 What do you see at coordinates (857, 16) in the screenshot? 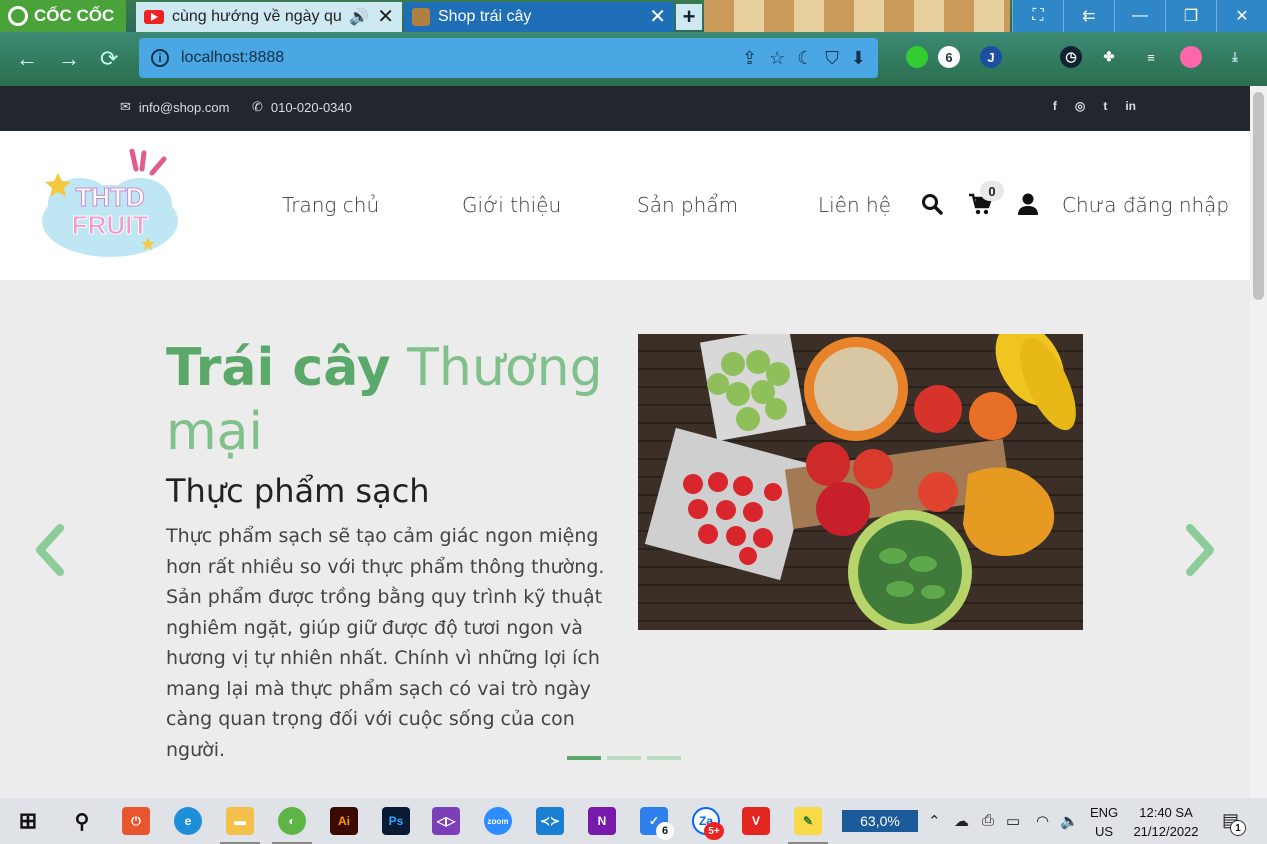
I see `tab-bar-artwork` at bounding box center [857, 16].